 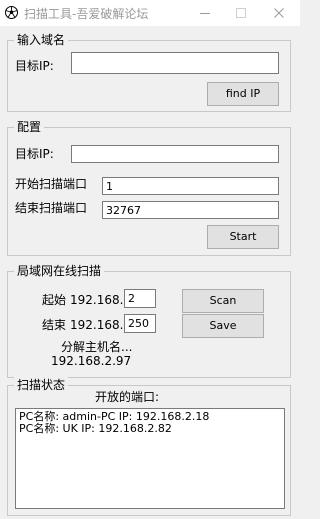 What do you see at coordinates (51, 184) in the screenshot?
I see `start-port-label: 开始扫描端口` at bounding box center [51, 184].